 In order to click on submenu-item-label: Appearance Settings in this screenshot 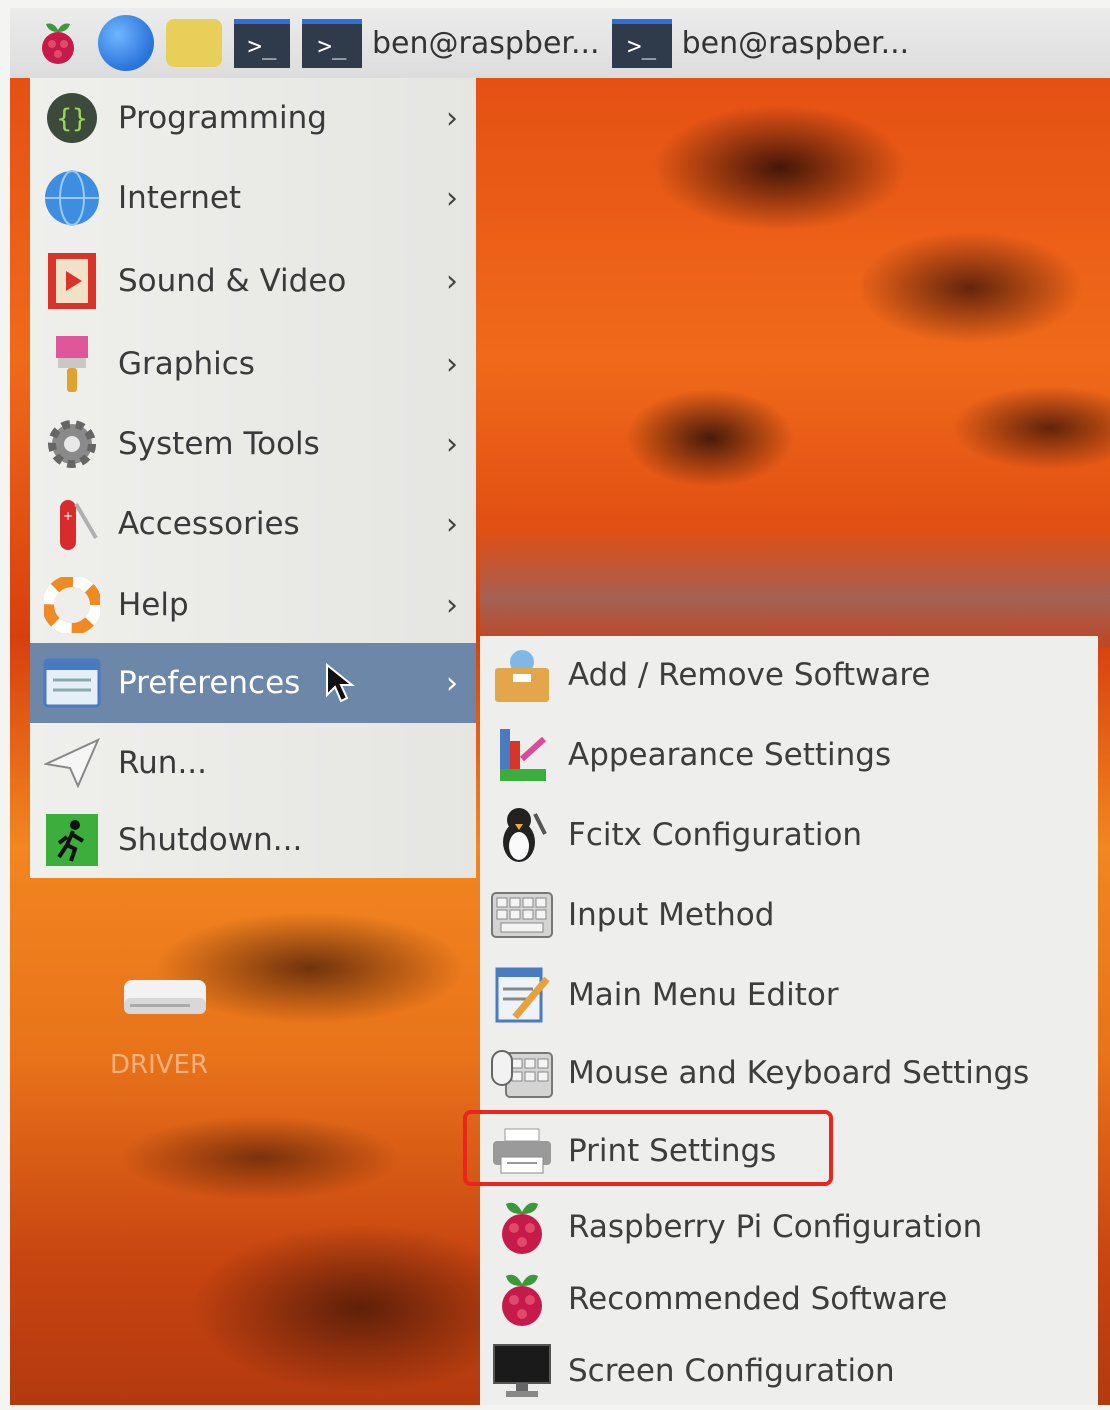, I will do `click(730, 755)`.